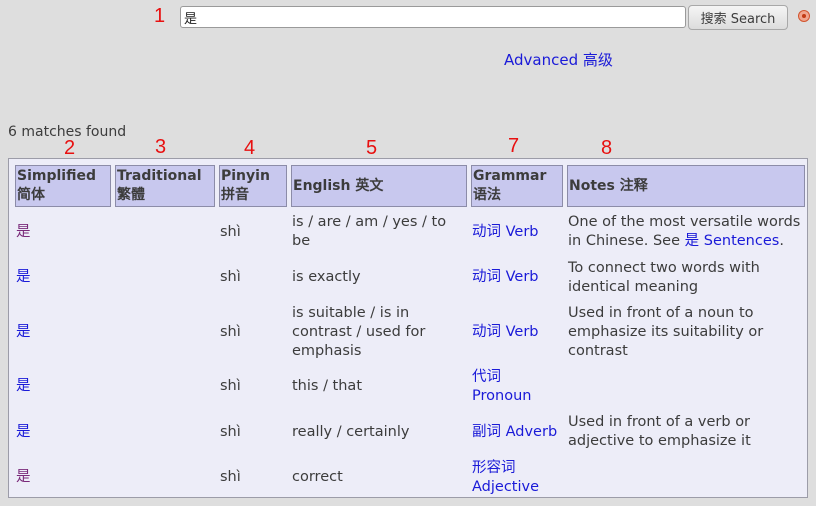 Image resolution: width=816 pixels, height=506 pixels. What do you see at coordinates (160, 16) in the screenshot?
I see `marker-1: 1` at bounding box center [160, 16].